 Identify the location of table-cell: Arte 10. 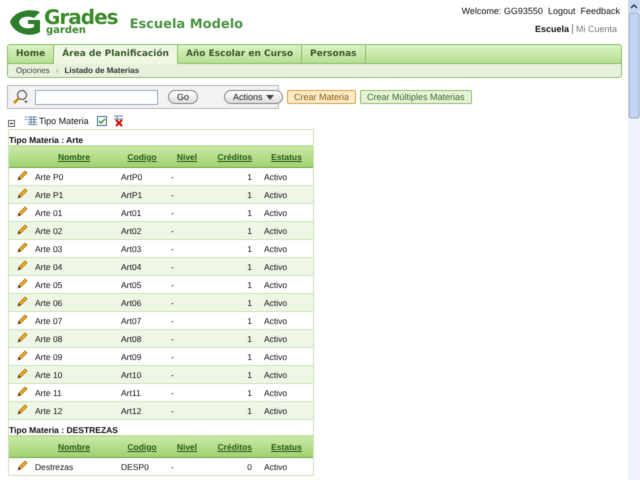
(74, 375).